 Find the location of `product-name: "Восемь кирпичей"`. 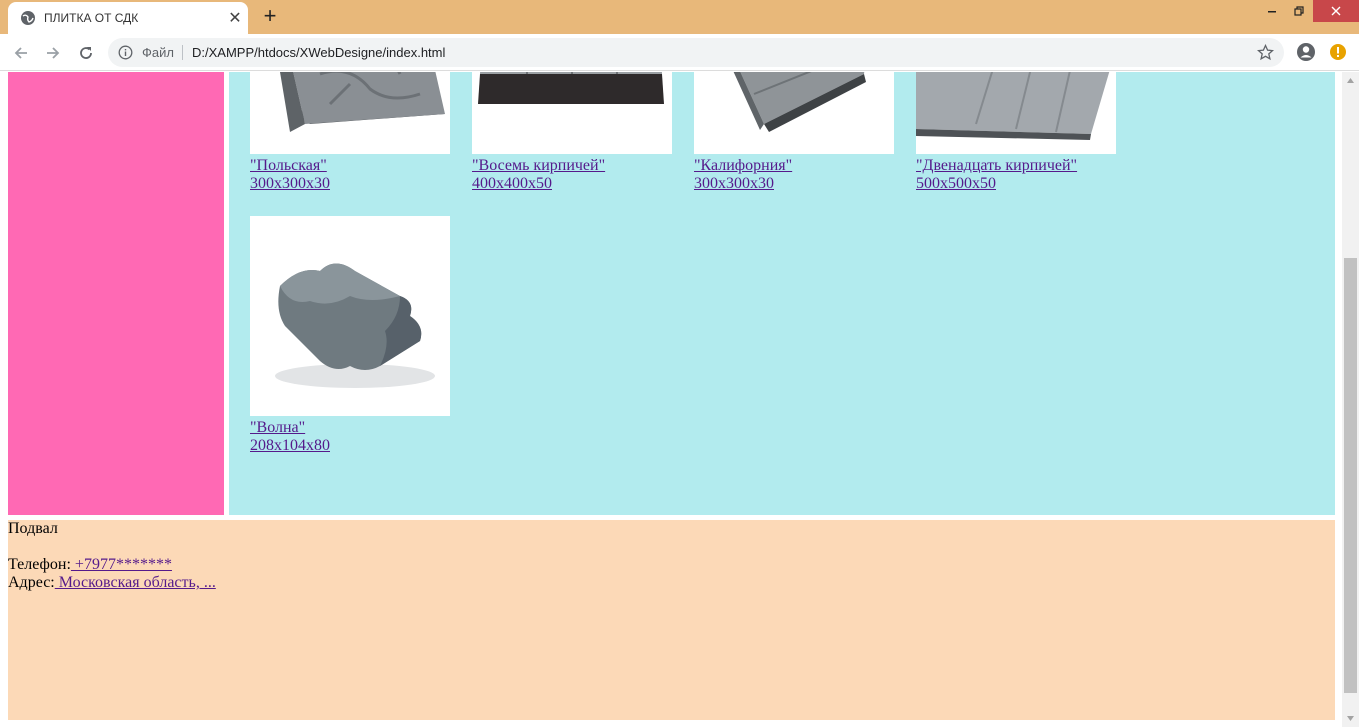

product-name: "Восемь кирпичей" is located at coordinates (572, 166).